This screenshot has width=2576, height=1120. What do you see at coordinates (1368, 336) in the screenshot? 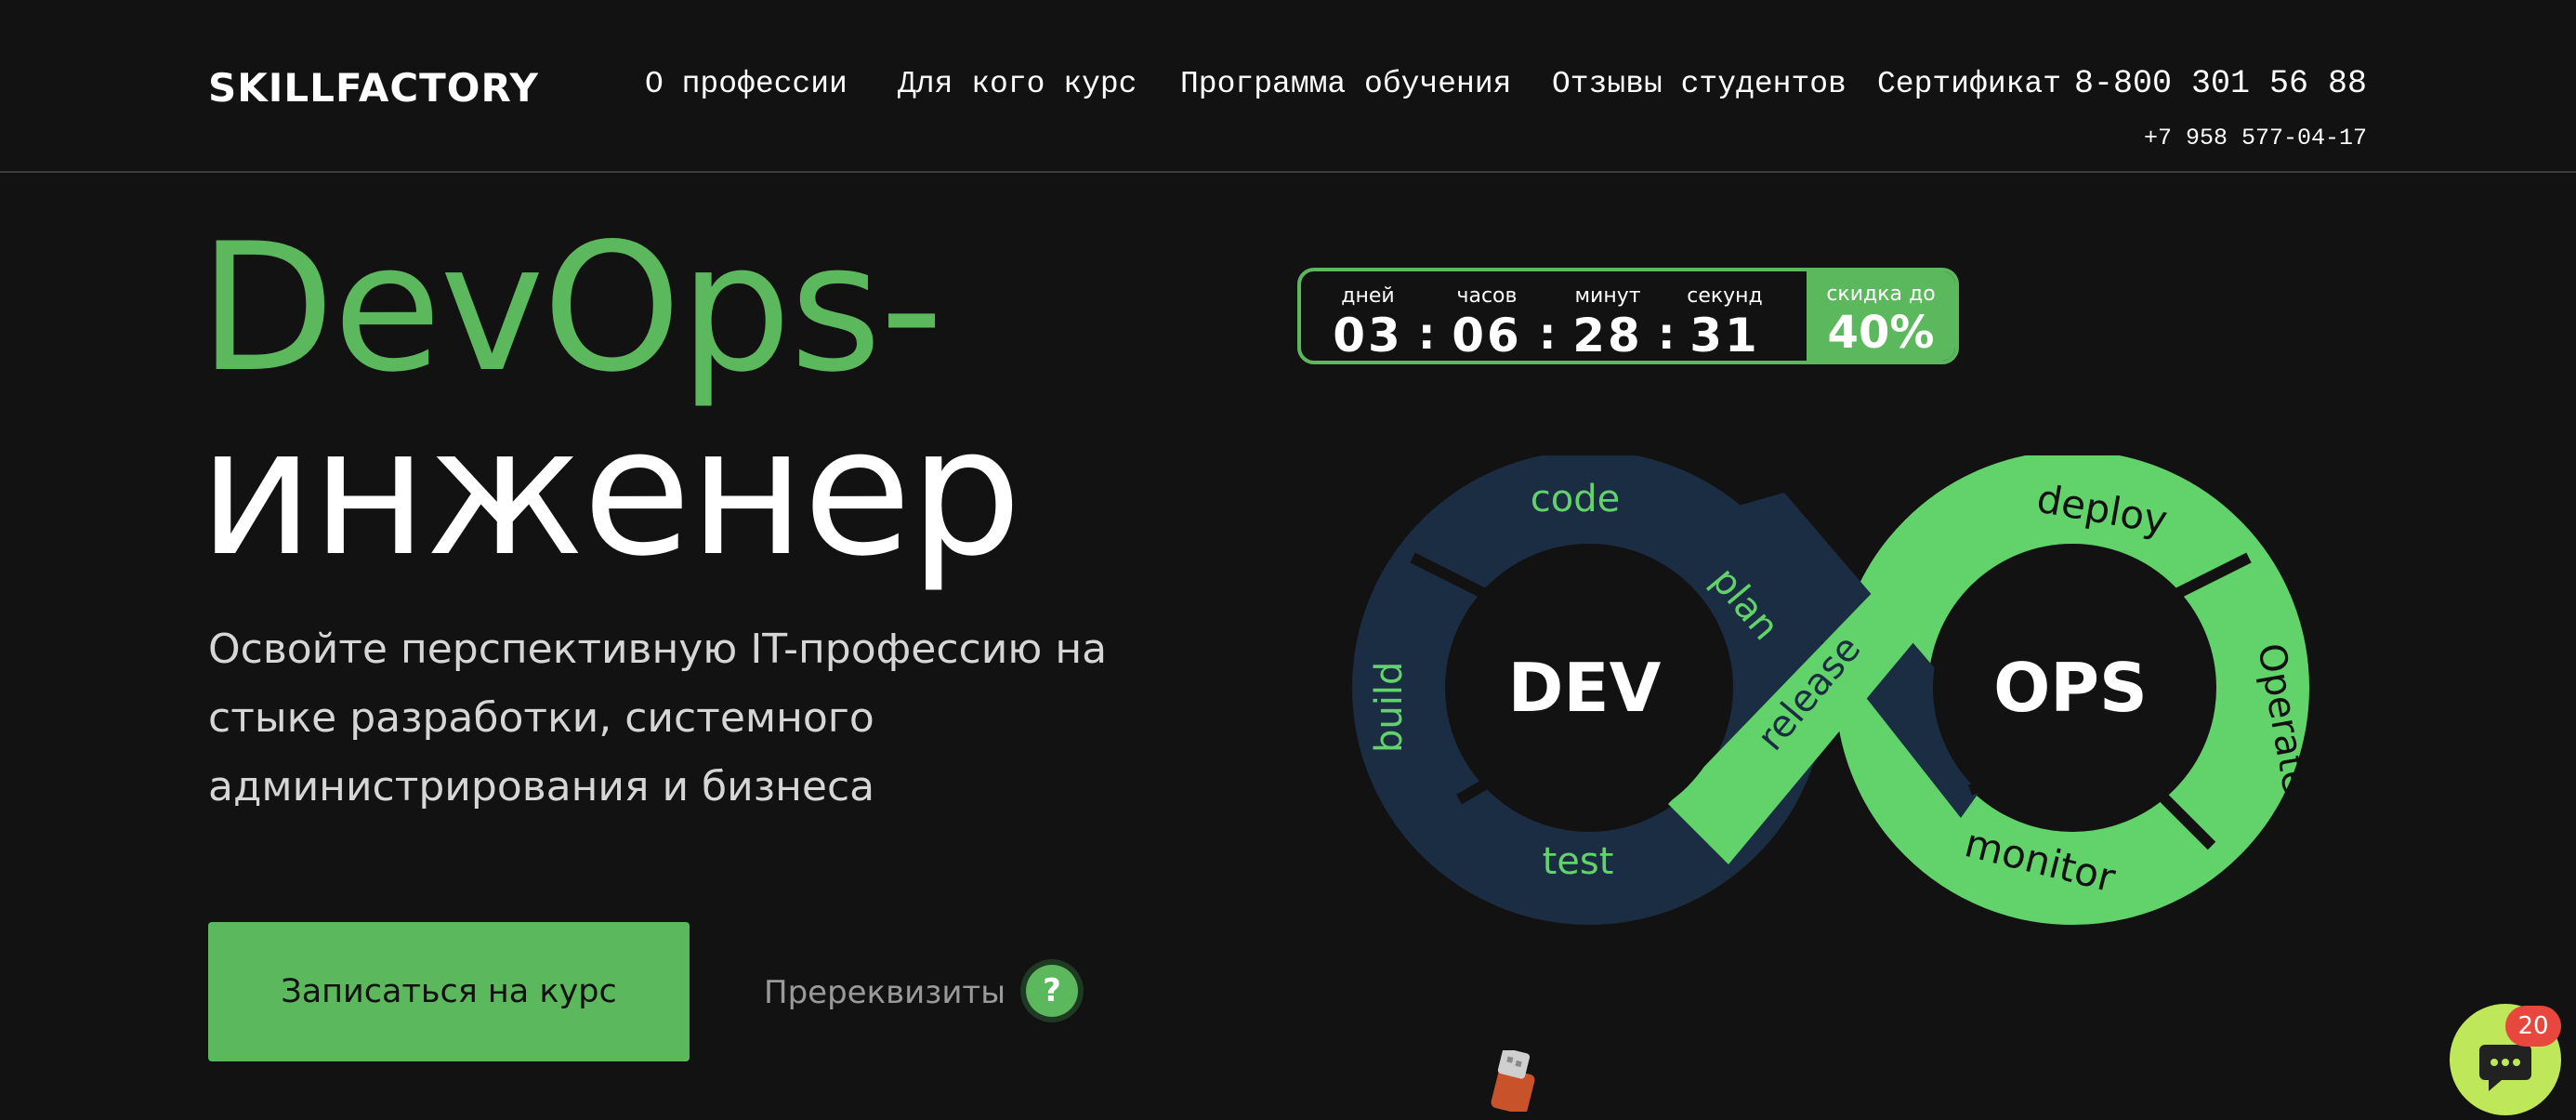
I see `timer-value-days: 03` at bounding box center [1368, 336].